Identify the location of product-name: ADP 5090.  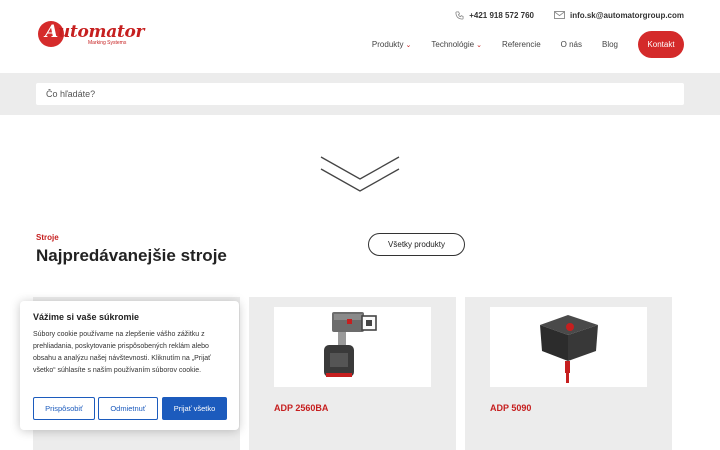
(511, 408).